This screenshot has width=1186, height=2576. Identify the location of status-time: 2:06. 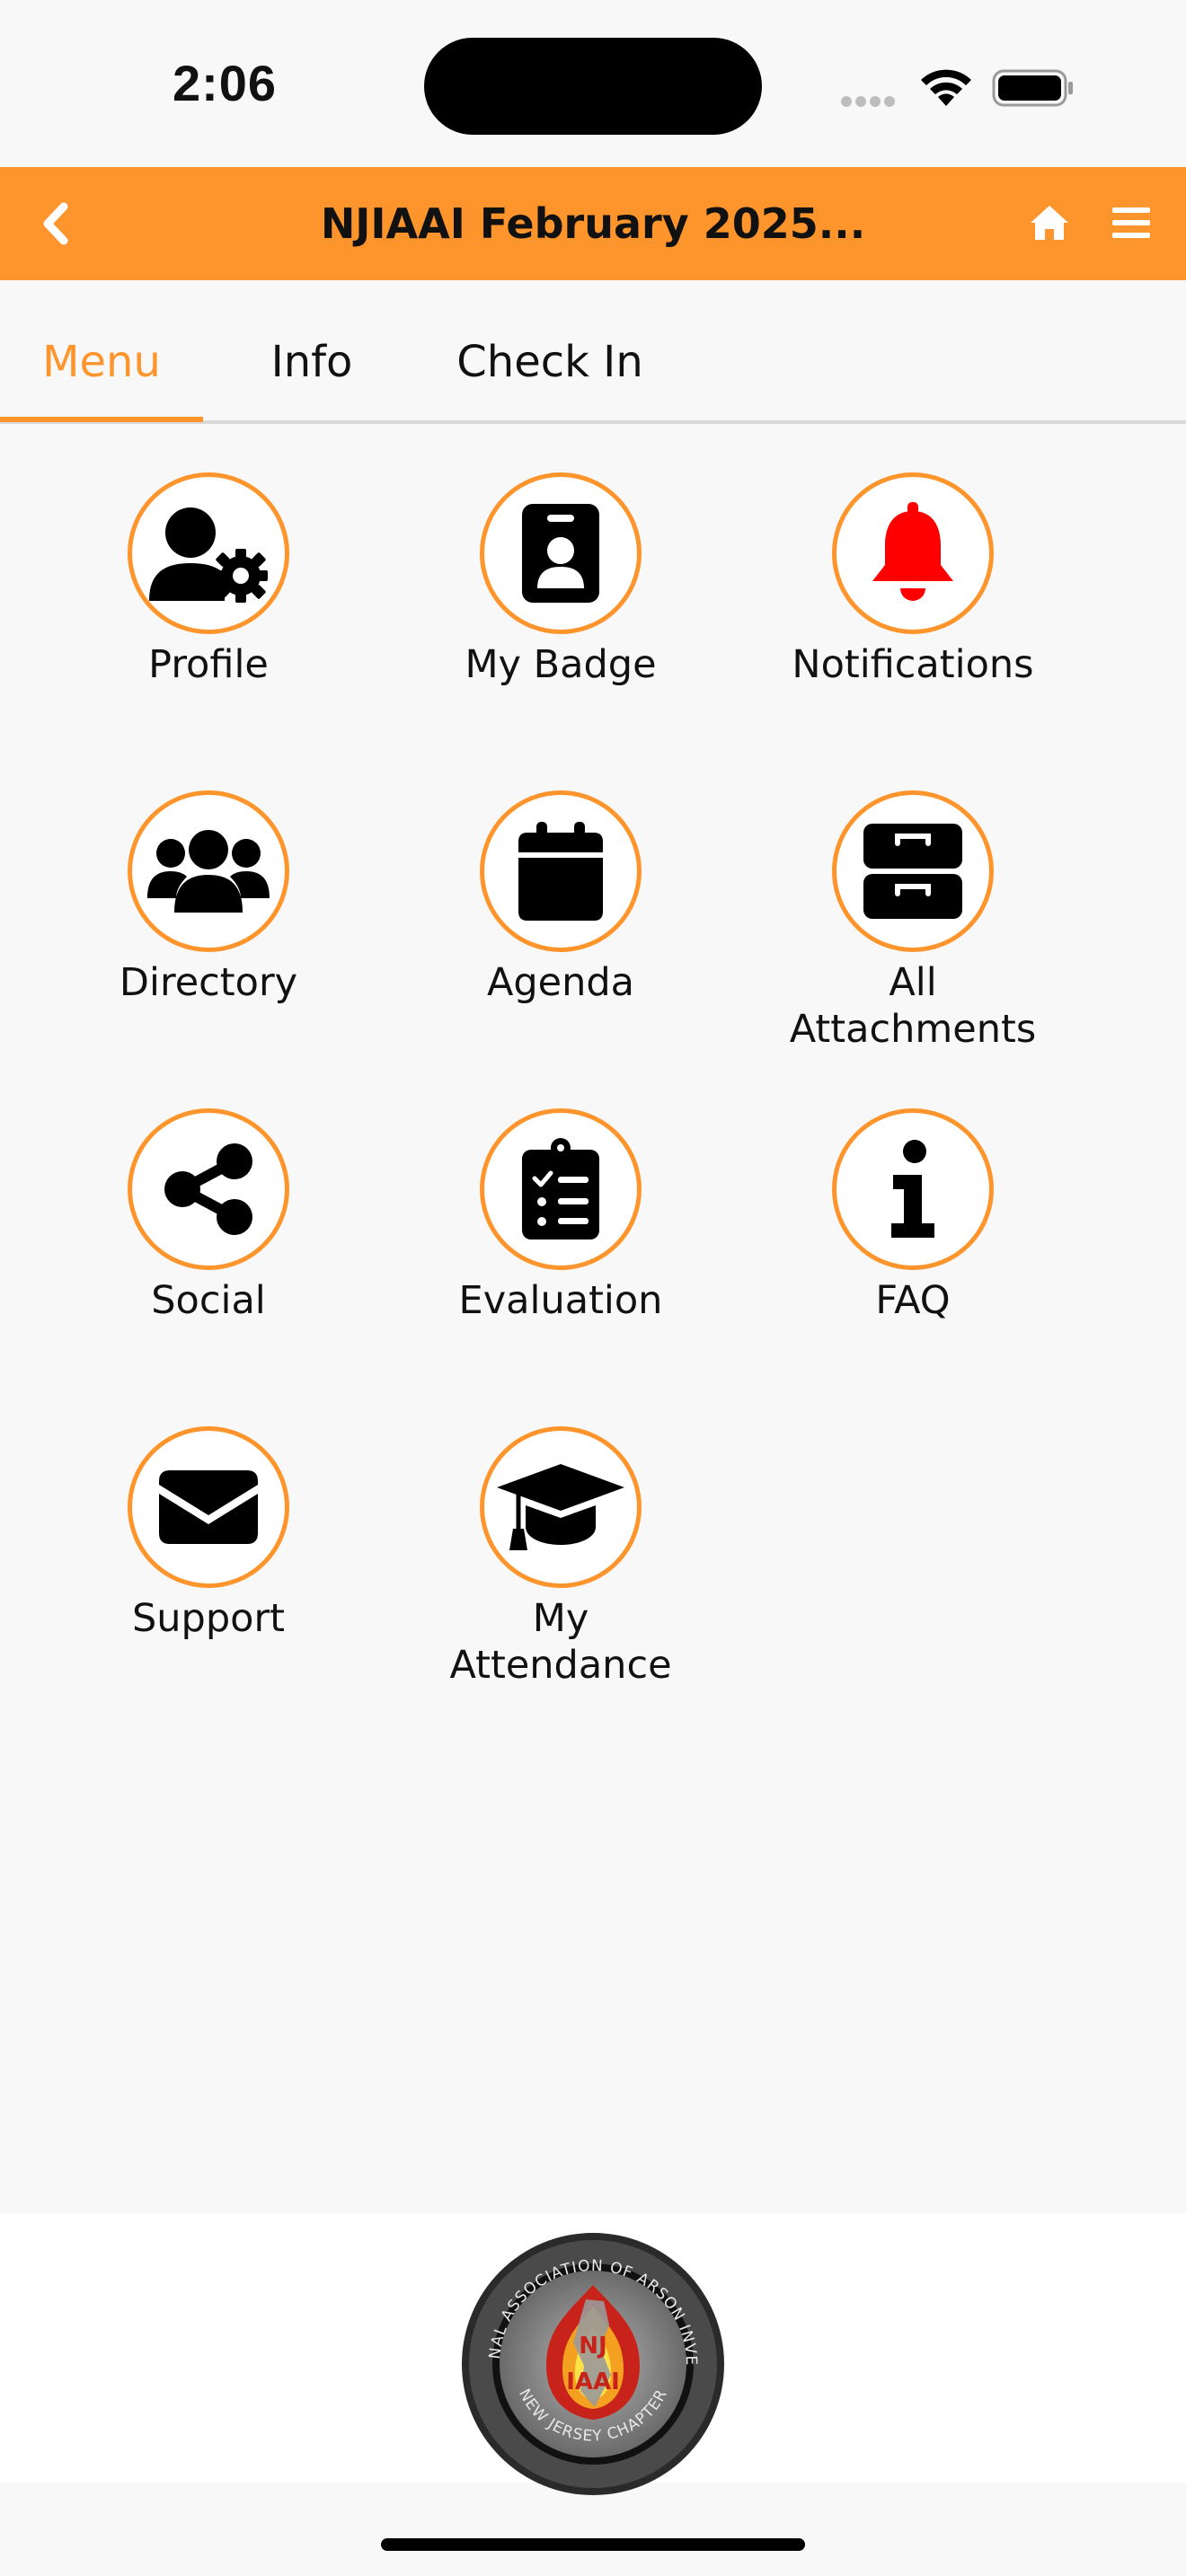
(225, 83).